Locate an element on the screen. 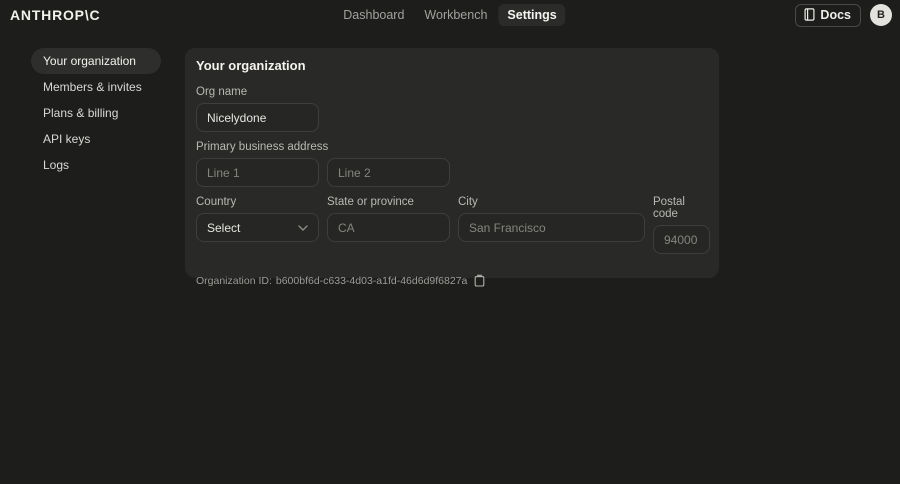 This screenshot has height=484, width=900. docs-button: Docs is located at coordinates (828, 15).